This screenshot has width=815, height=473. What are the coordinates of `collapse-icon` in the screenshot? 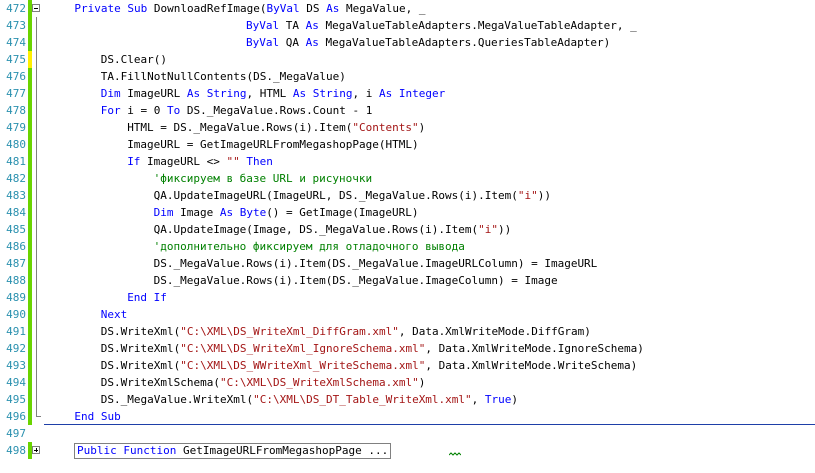 It's located at (36, 8).